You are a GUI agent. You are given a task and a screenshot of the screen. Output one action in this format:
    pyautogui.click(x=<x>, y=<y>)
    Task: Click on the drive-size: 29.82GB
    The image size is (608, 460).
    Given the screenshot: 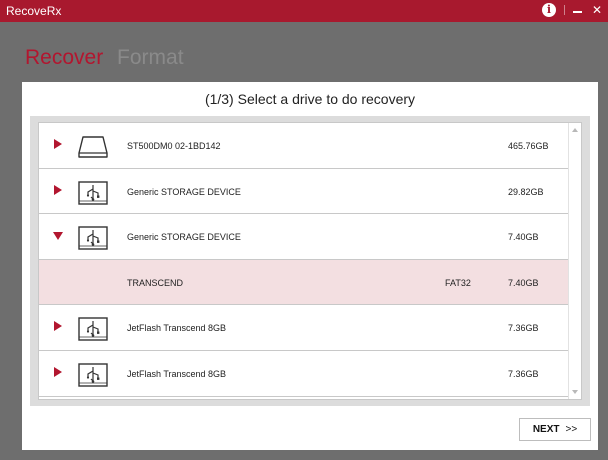 What is the action you would take?
    pyautogui.click(x=526, y=191)
    